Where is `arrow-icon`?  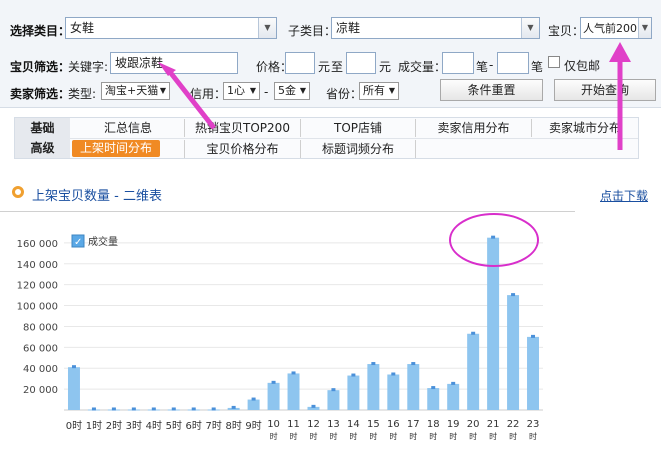
arrow-icon is located at coordinates (192, 100).